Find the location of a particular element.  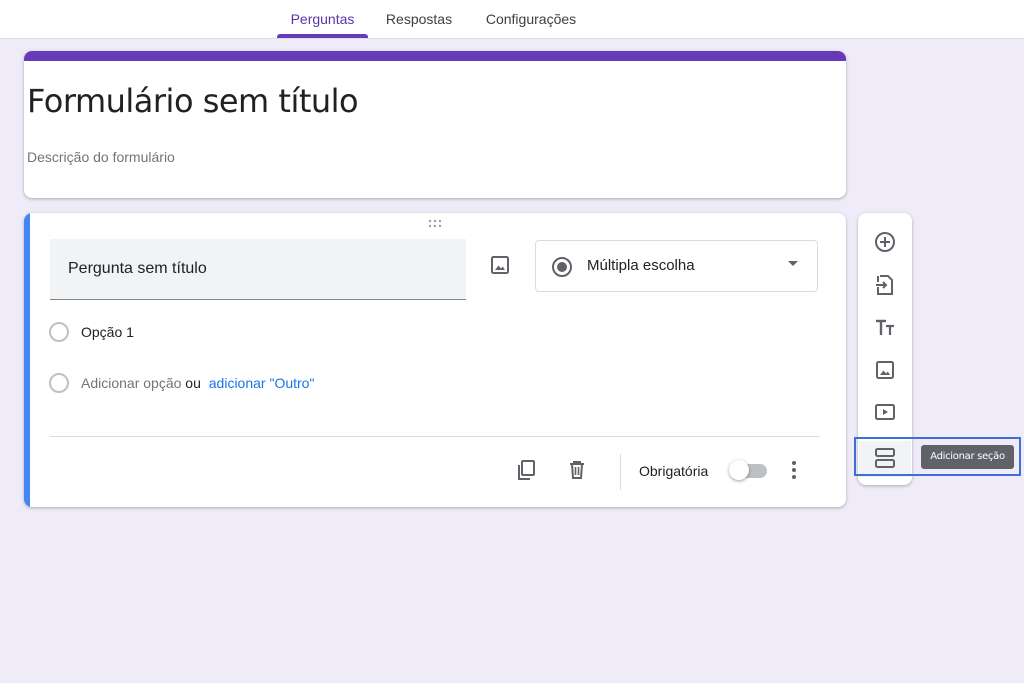

form-title: Formulário sem título is located at coordinates (193, 101).